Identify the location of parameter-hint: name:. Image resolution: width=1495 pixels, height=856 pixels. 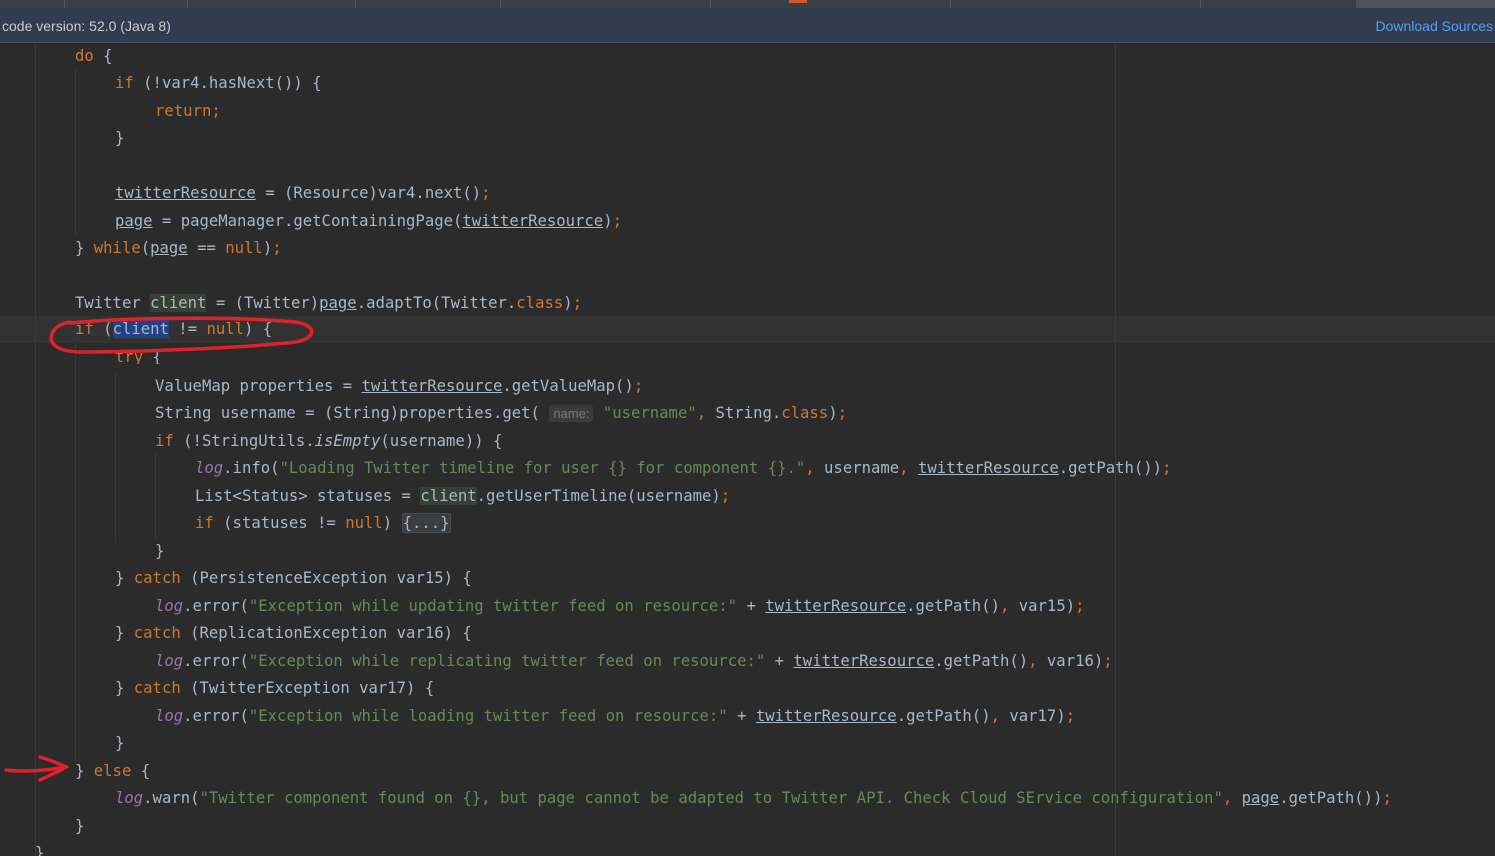
(571, 413).